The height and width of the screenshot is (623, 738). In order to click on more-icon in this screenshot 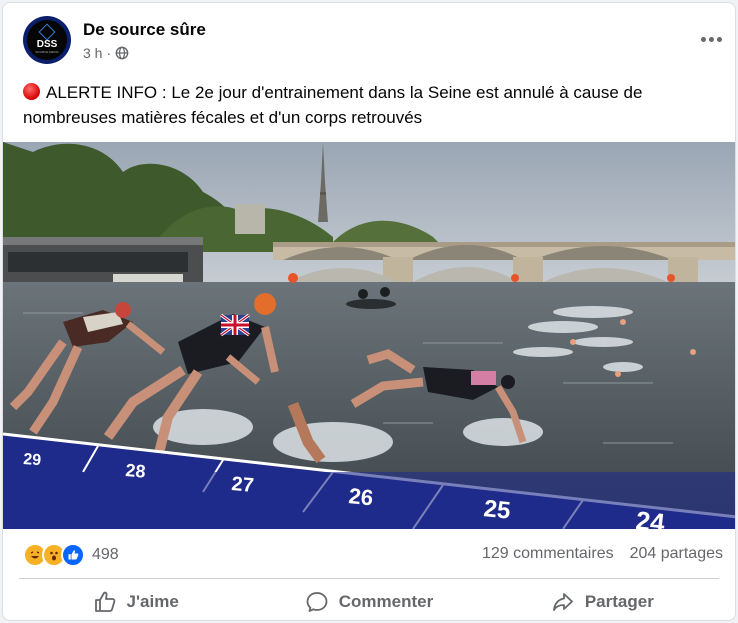, I will do `click(711, 39)`.